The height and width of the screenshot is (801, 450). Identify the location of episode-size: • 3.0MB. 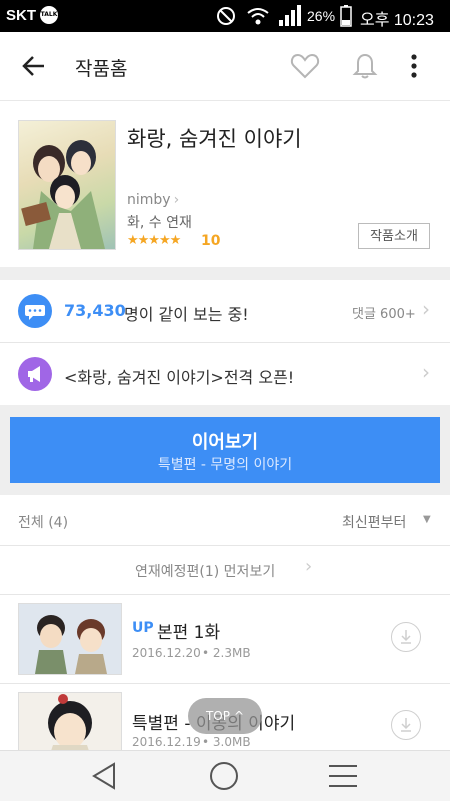
(226, 742).